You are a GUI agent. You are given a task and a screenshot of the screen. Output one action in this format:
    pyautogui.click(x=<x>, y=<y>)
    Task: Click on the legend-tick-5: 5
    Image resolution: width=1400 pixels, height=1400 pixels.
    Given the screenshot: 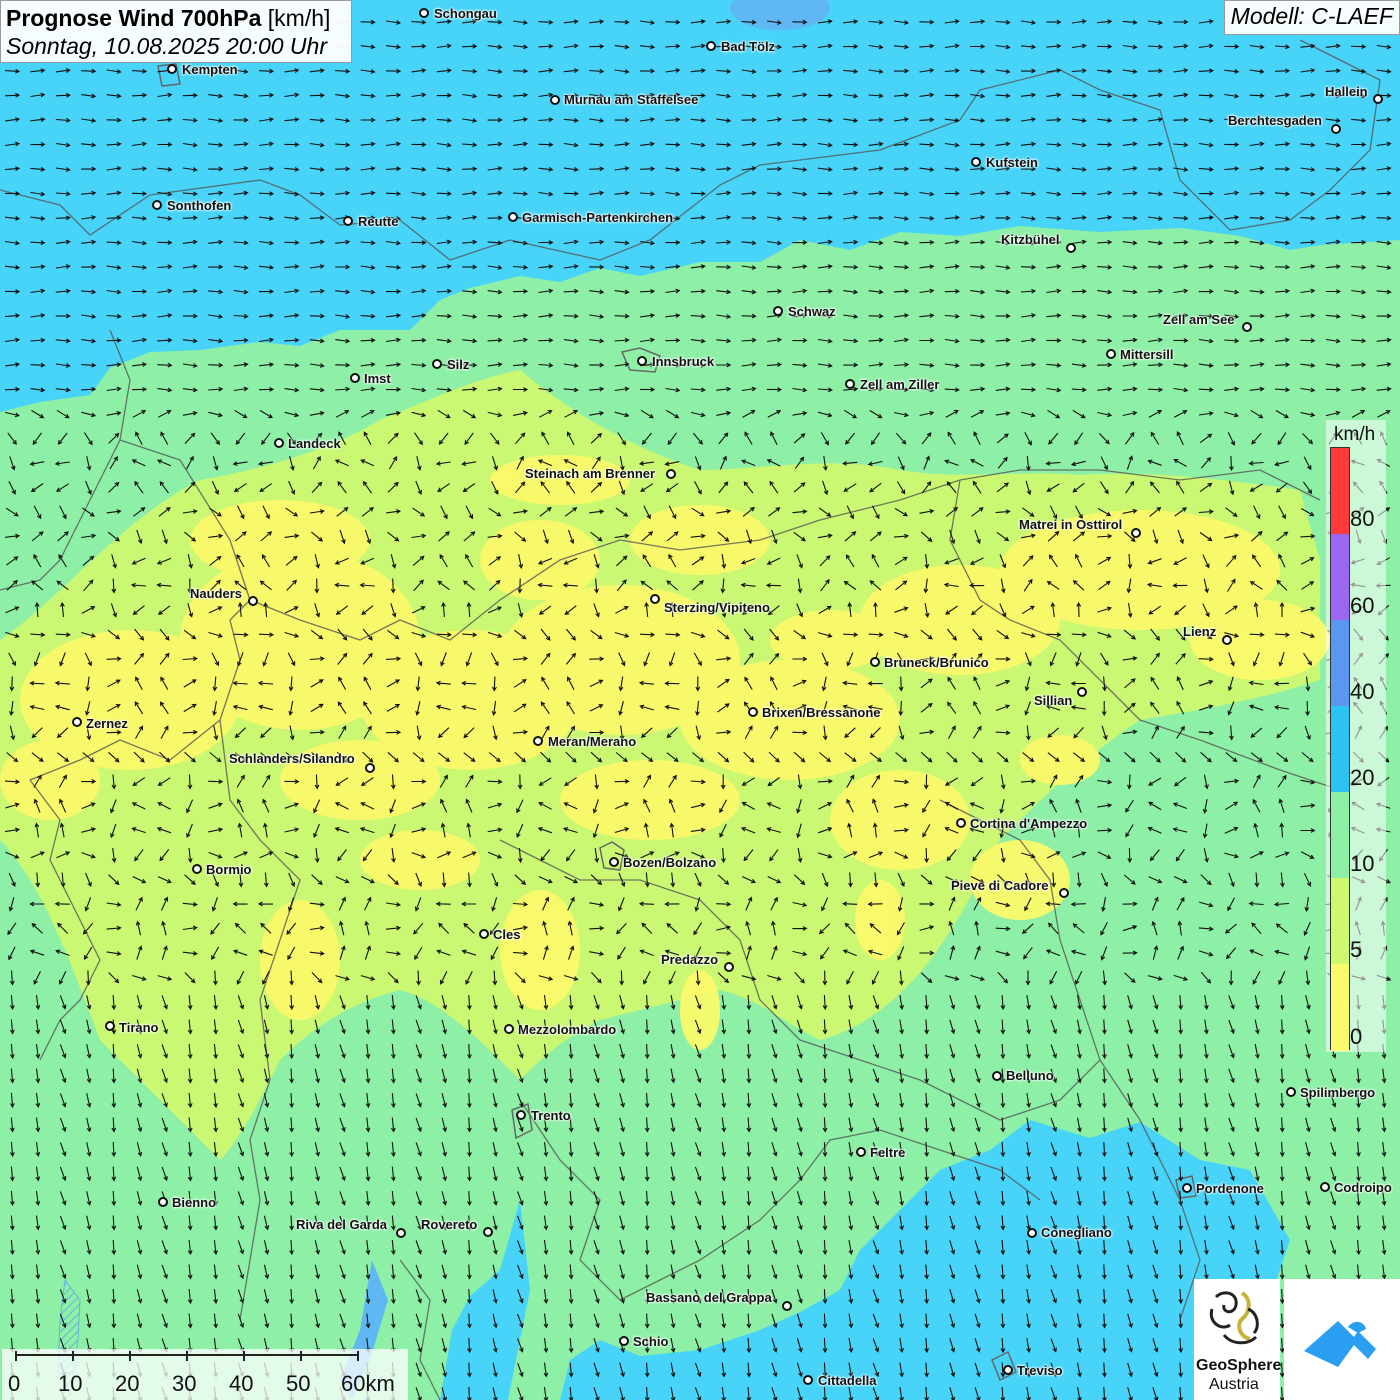 What is the action you would take?
    pyautogui.click(x=1356, y=949)
    